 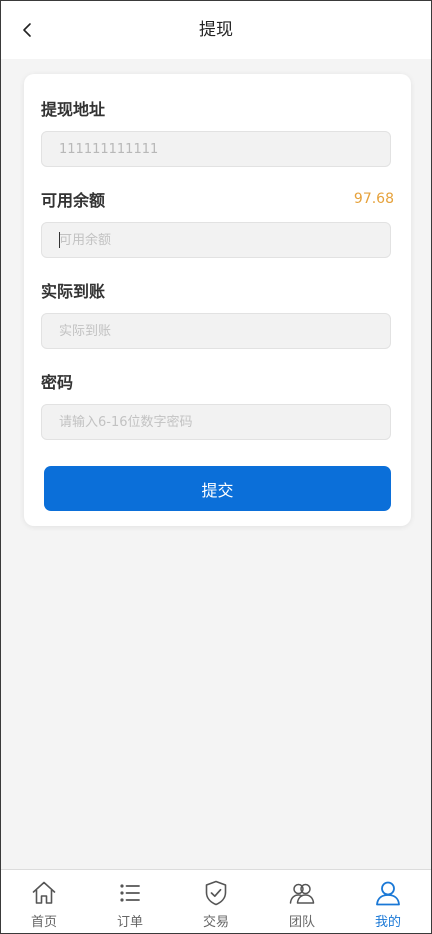 I want to click on tab-trade: 交易, so click(x=216, y=901).